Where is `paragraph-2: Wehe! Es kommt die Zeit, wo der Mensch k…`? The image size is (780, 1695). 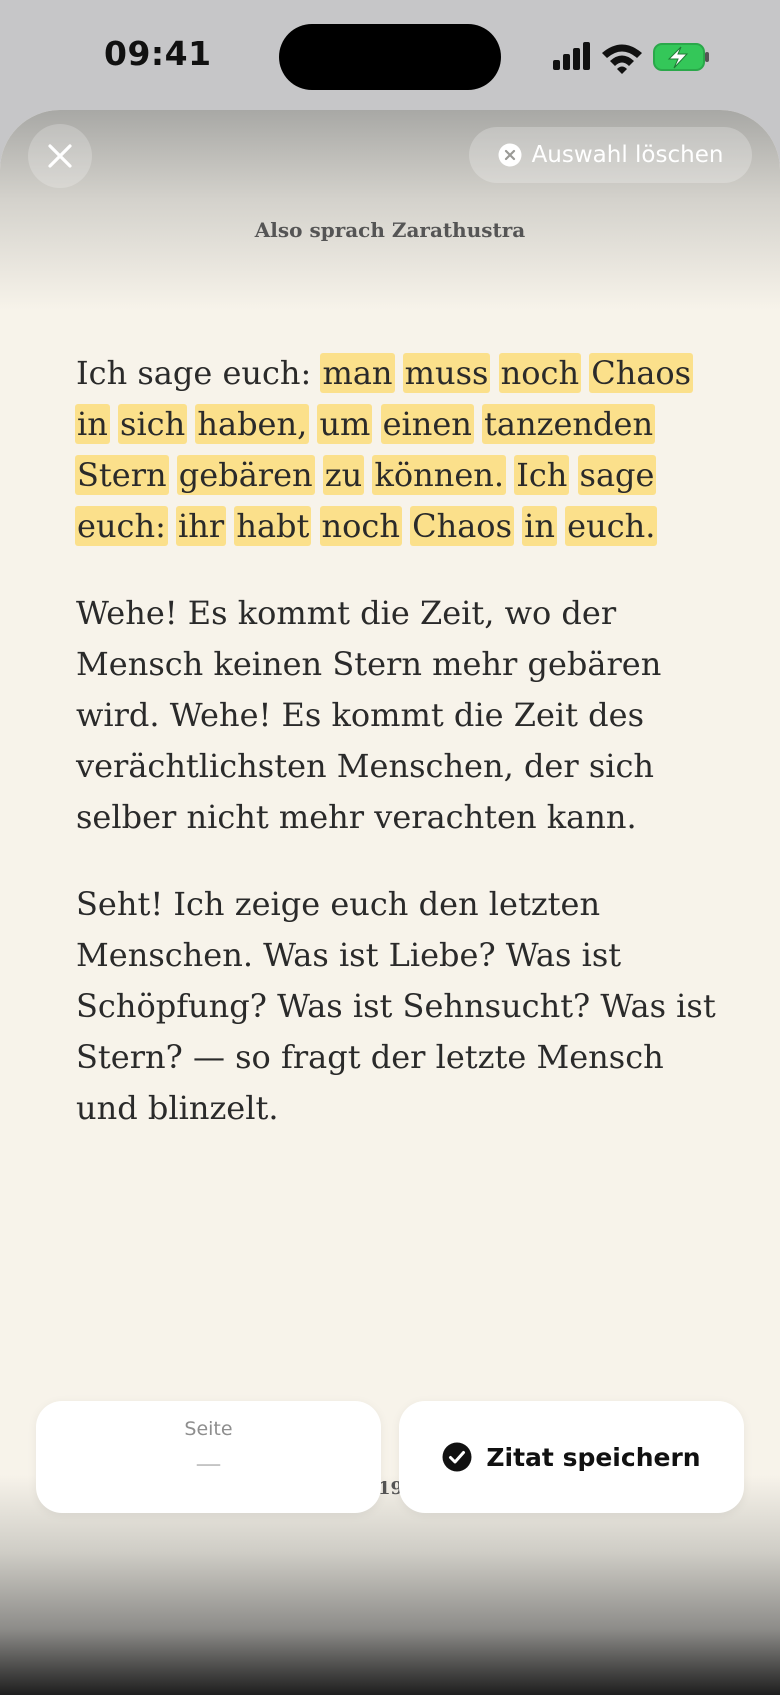
paragraph-2: Wehe! Es kommt die Zeit, wo der Mensch k… is located at coordinates (396, 715).